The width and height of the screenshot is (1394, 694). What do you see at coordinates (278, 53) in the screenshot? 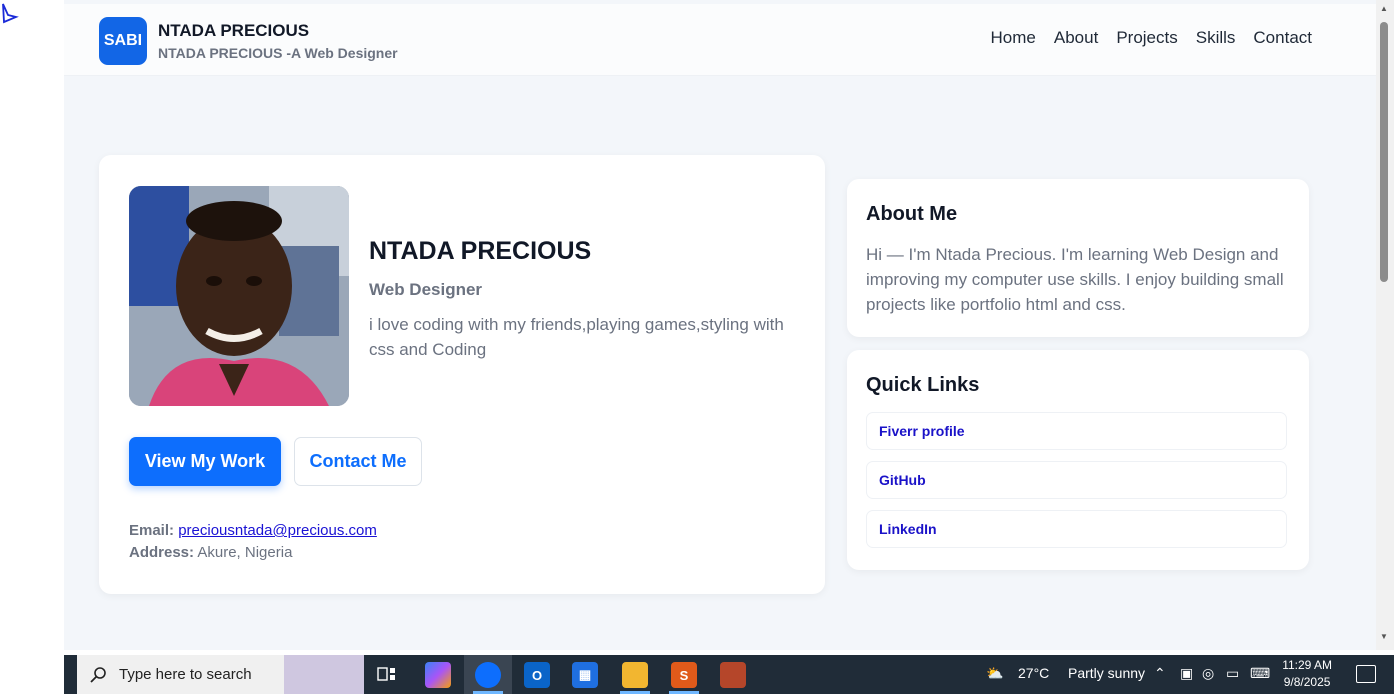
I see `brand-subtitle: NTADA PRECIOUS -A Web Designer` at bounding box center [278, 53].